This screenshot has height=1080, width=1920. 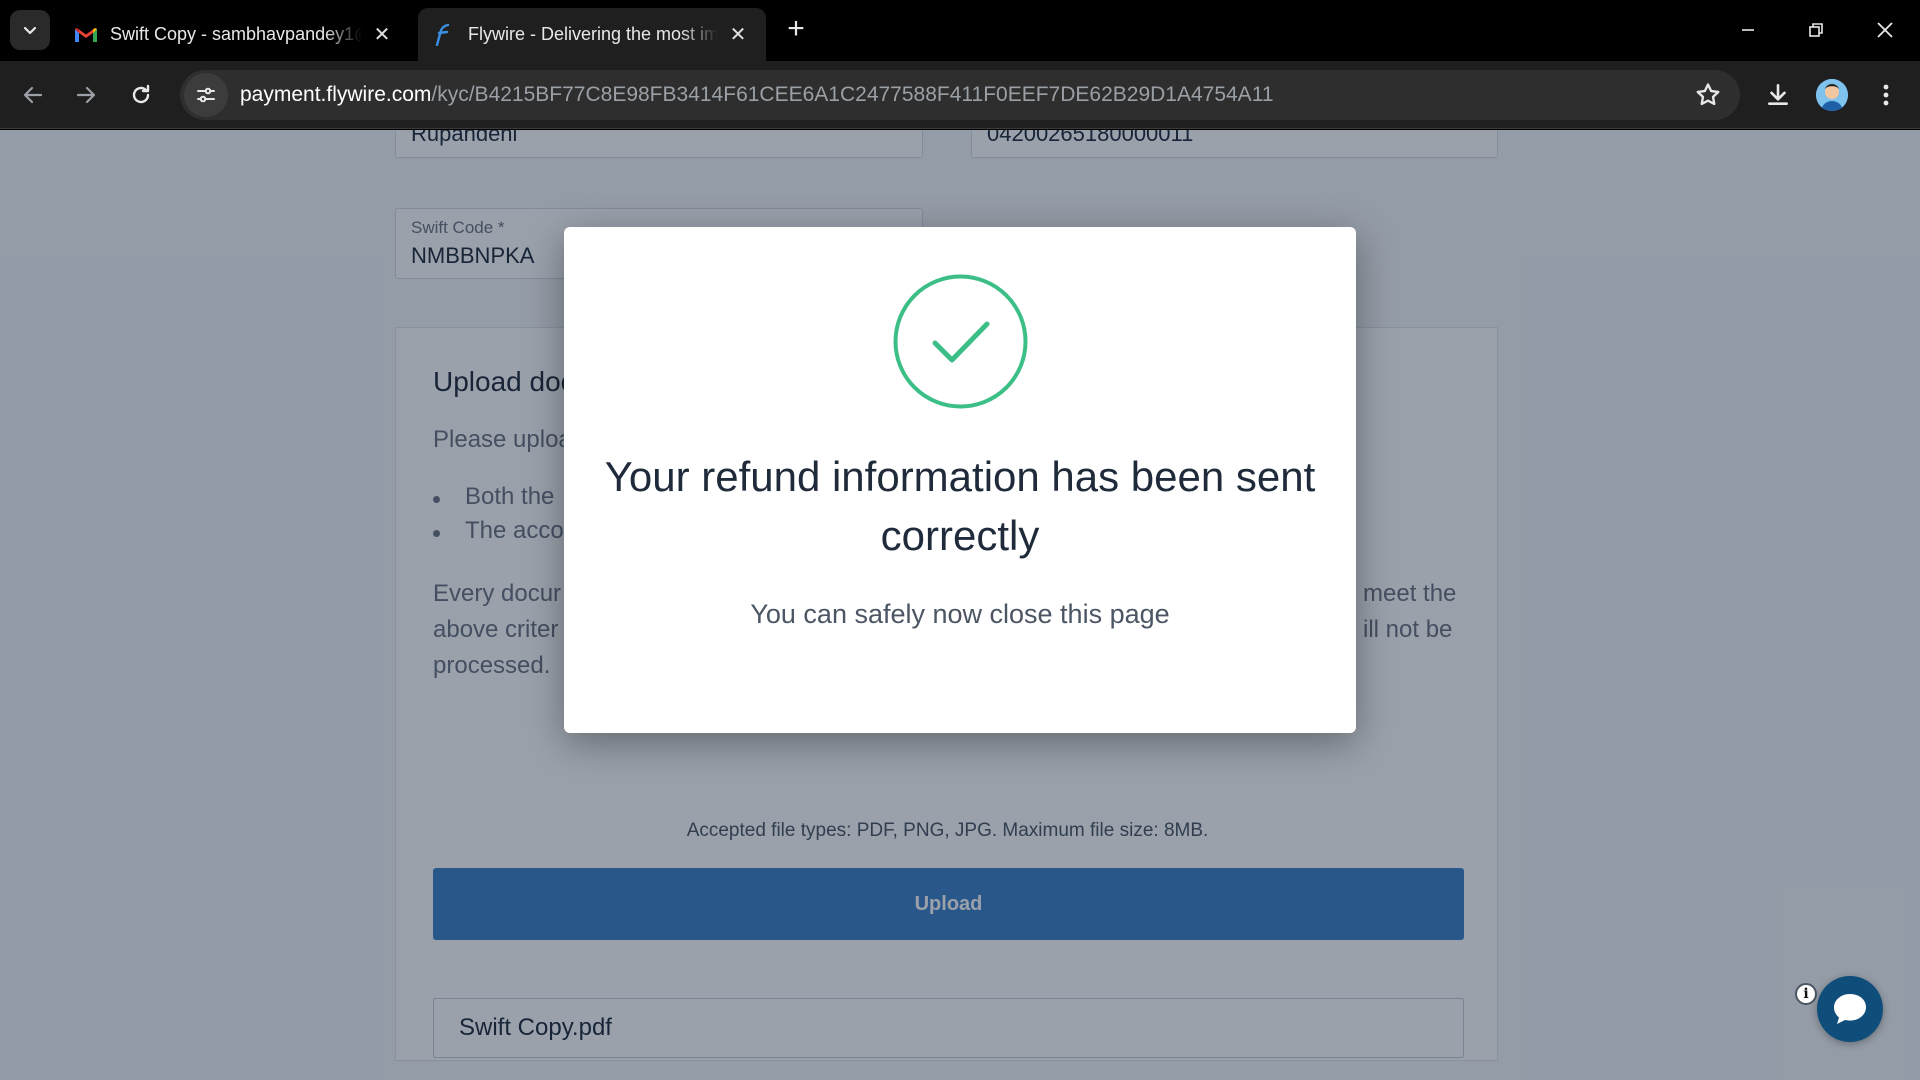 I want to click on reload-button, so click(x=141, y=95).